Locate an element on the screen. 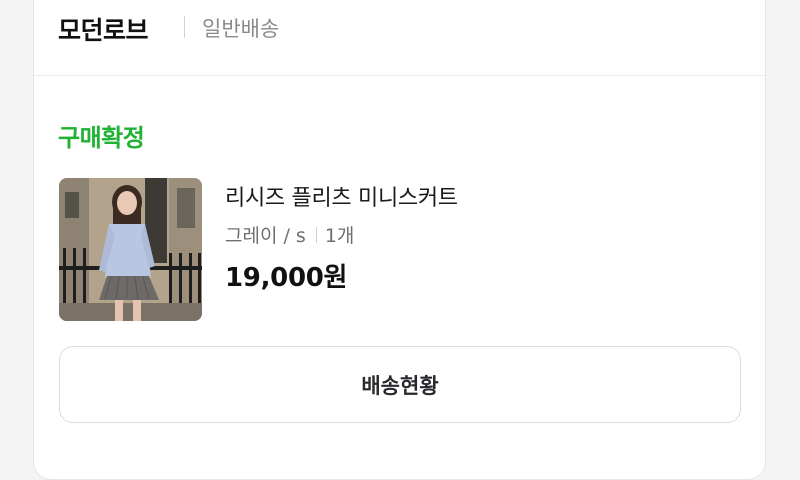 The height and width of the screenshot is (480, 800). product-option-line: 그레이 / s 1개 is located at coordinates (289, 234).